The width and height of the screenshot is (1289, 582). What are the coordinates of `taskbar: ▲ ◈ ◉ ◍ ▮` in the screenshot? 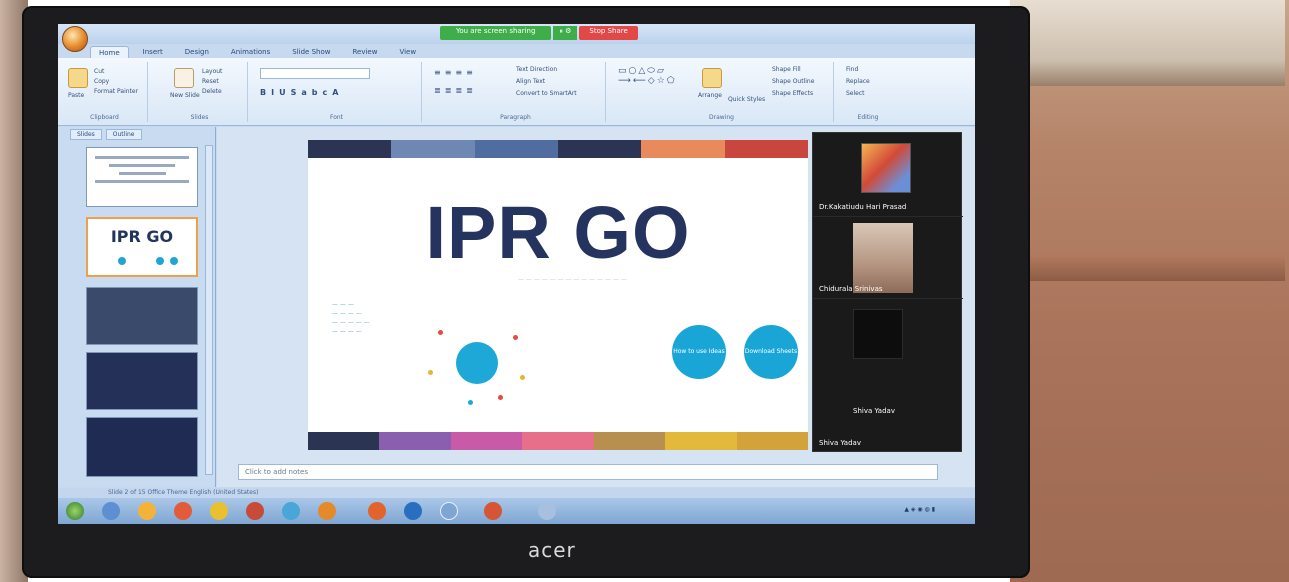 It's located at (516, 511).